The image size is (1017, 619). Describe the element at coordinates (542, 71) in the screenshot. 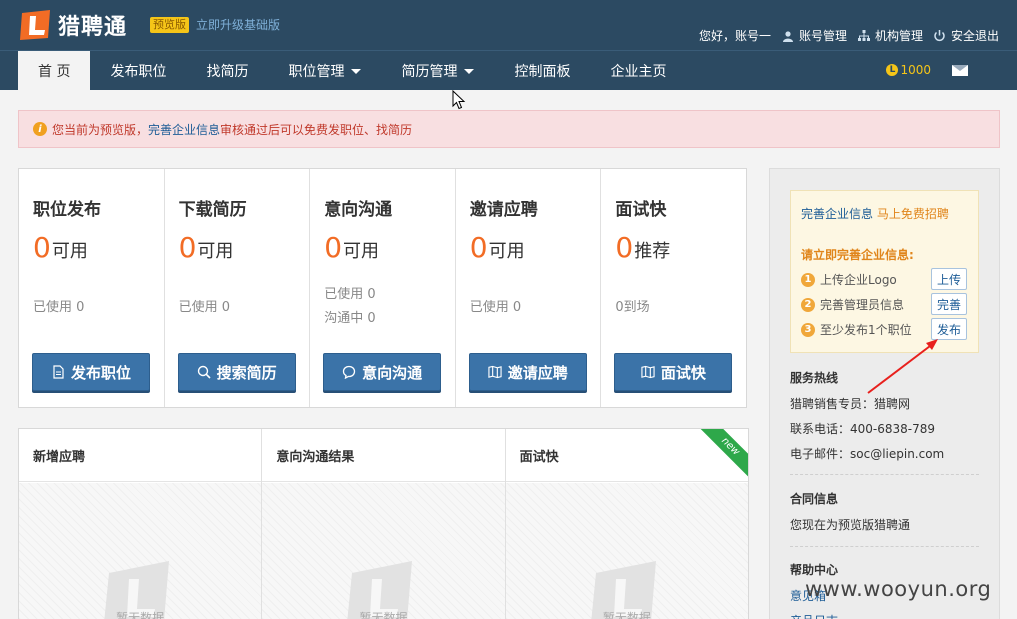

I see `nav-control-panel: 控制面板` at that location.